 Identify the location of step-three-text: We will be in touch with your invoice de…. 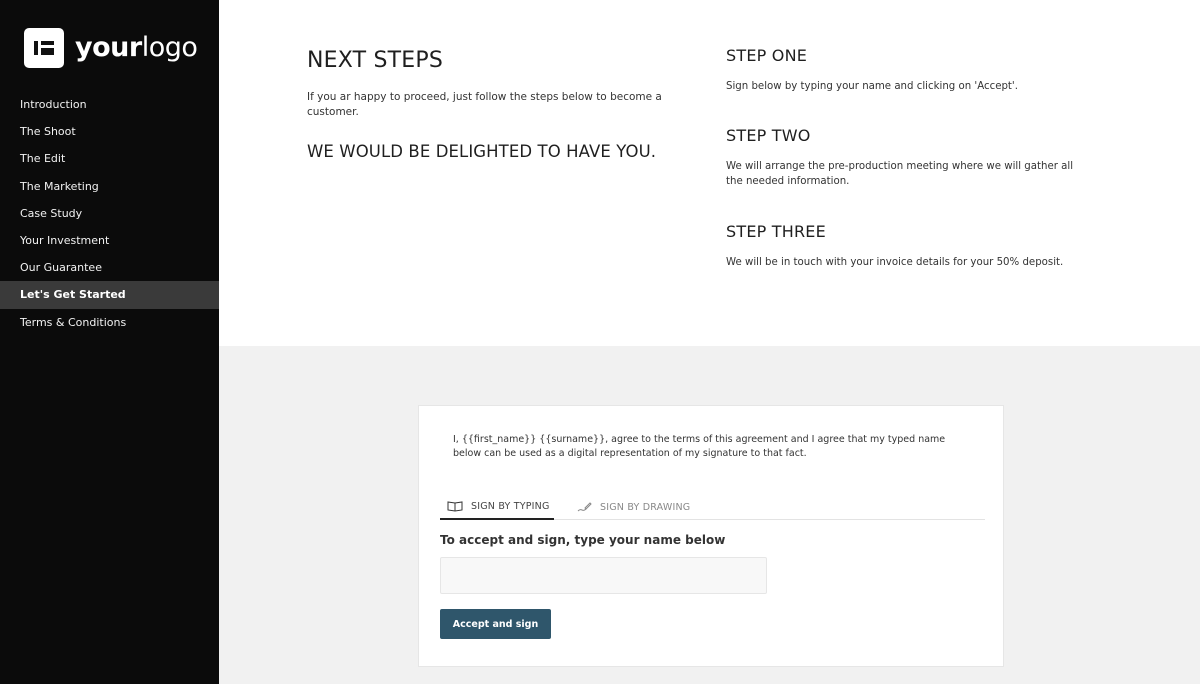
(895, 262).